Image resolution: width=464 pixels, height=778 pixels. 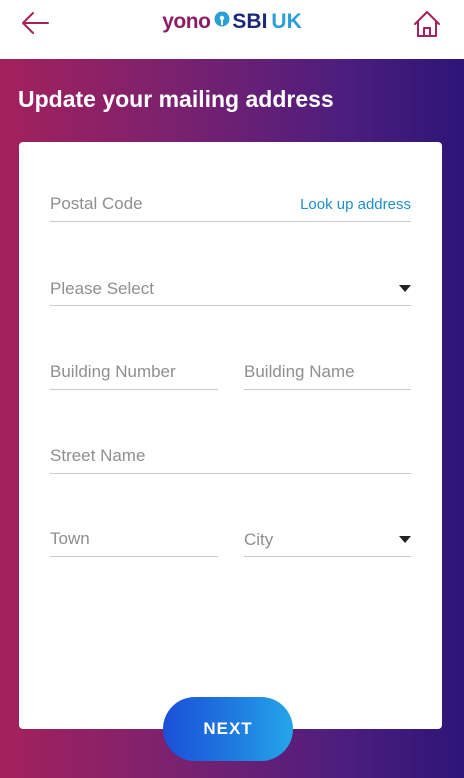 I want to click on postal-code-field: Look up address, so click(x=230, y=204).